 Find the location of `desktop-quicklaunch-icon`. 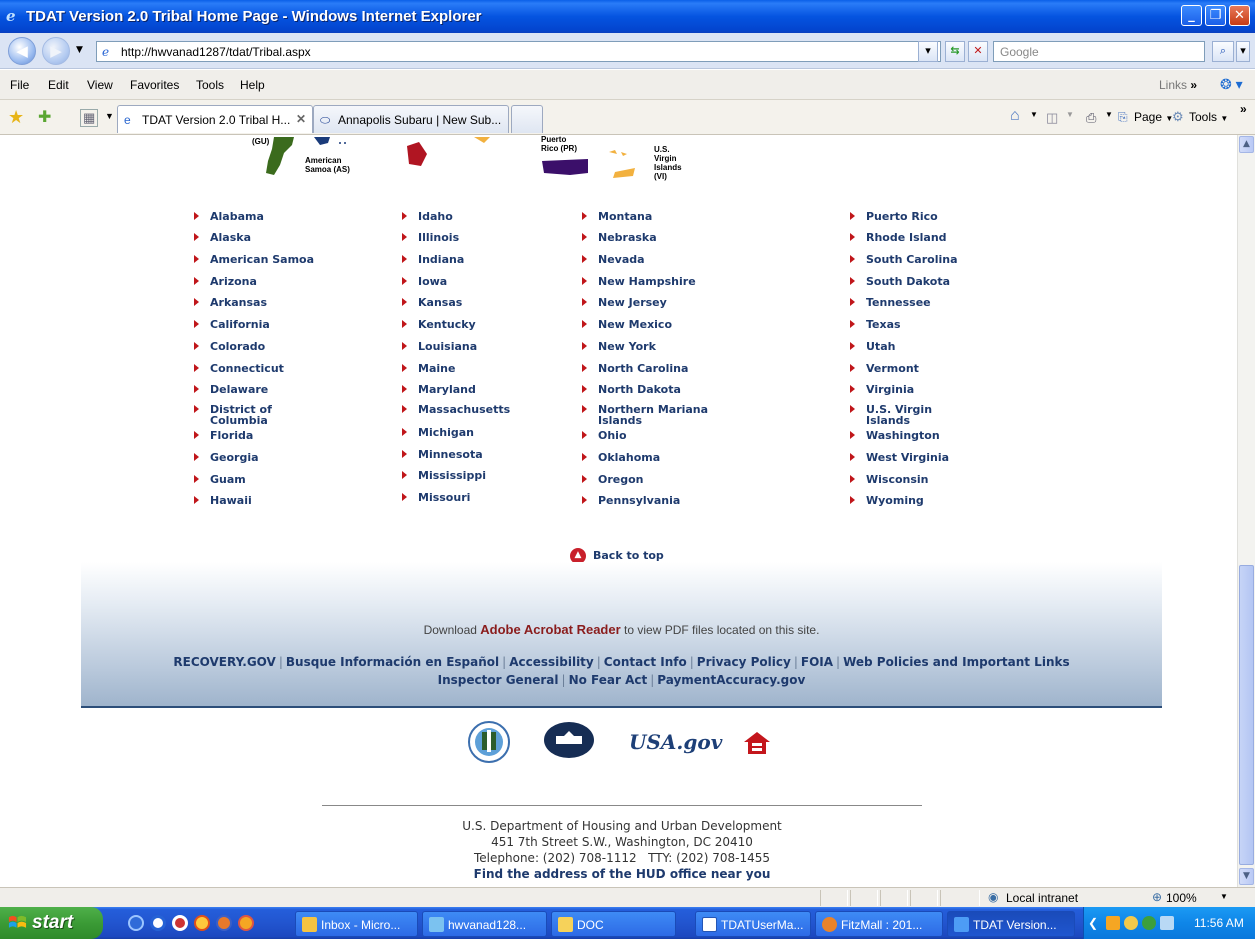

desktop-quicklaunch-icon is located at coordinates (158, 923).